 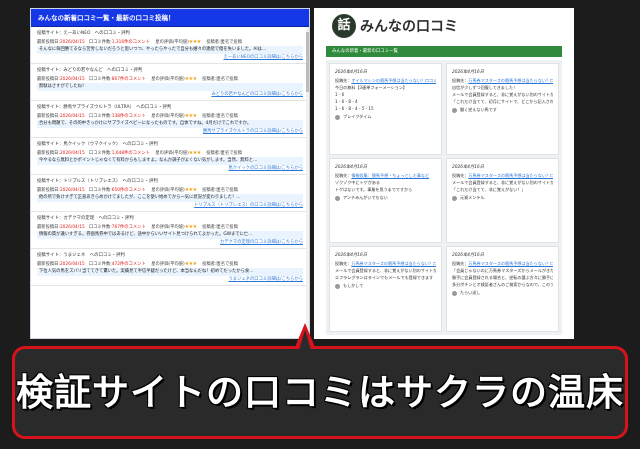 What do you see at coordinates (170, 255) in the screenshot?
I see `post-site-line: 投稿サイト：うまジェネ への口コミ・評判` at bounding box center [170, 255].